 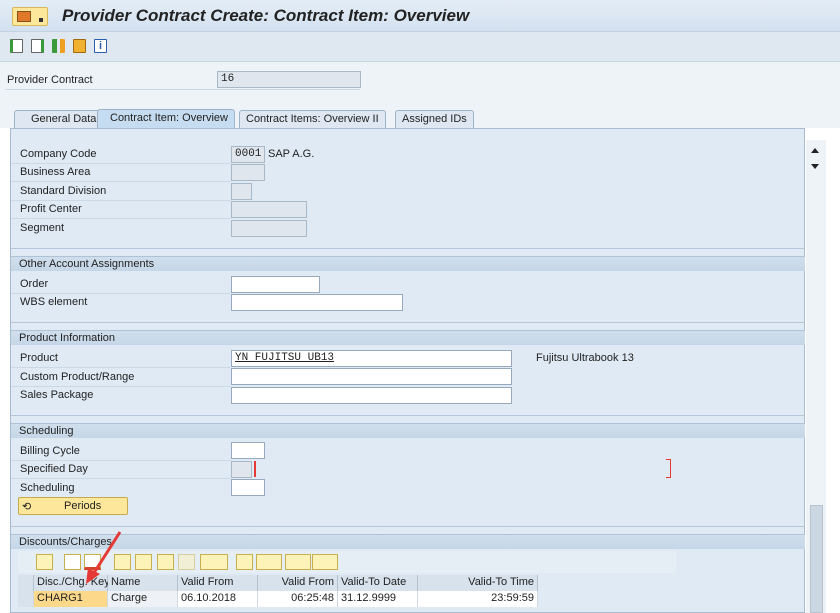 I want to click on sap-menu-icon, so click(x=24, y=16).